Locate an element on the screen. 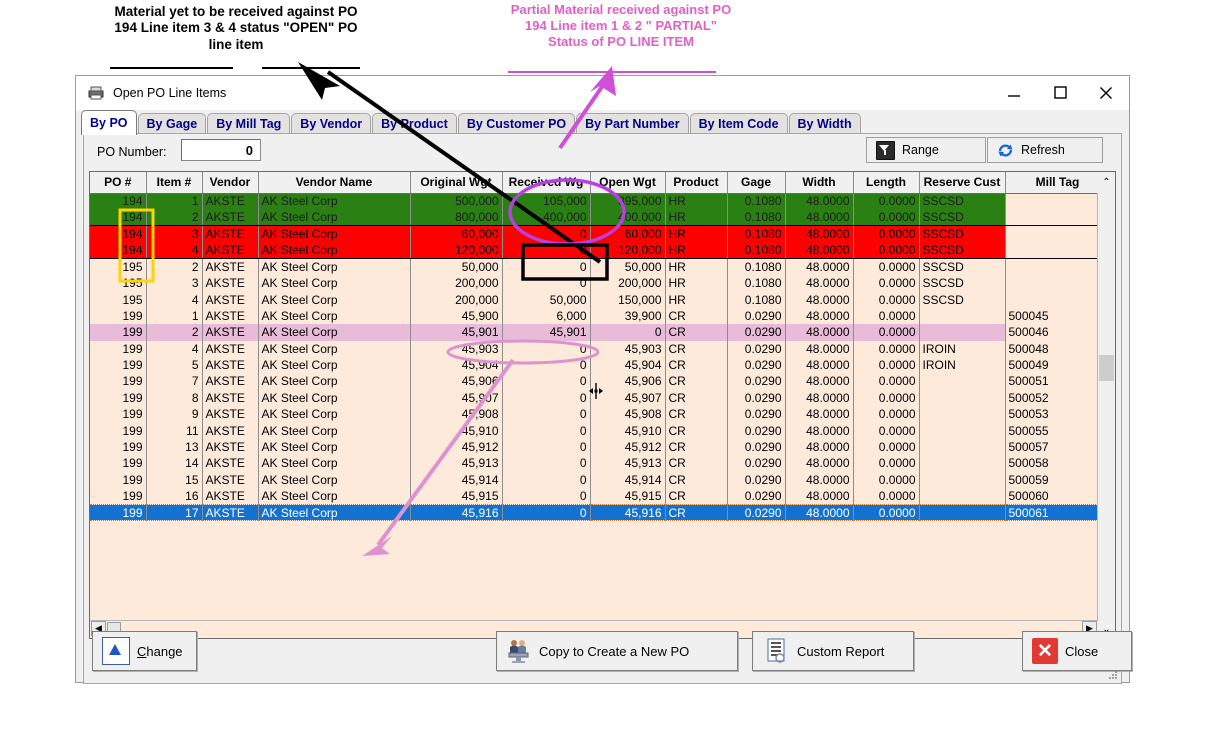 Image resolution: width=1206 pixels, height=752 pixels. cell-milltag: 500061 is located at coordinates (1058, 512).